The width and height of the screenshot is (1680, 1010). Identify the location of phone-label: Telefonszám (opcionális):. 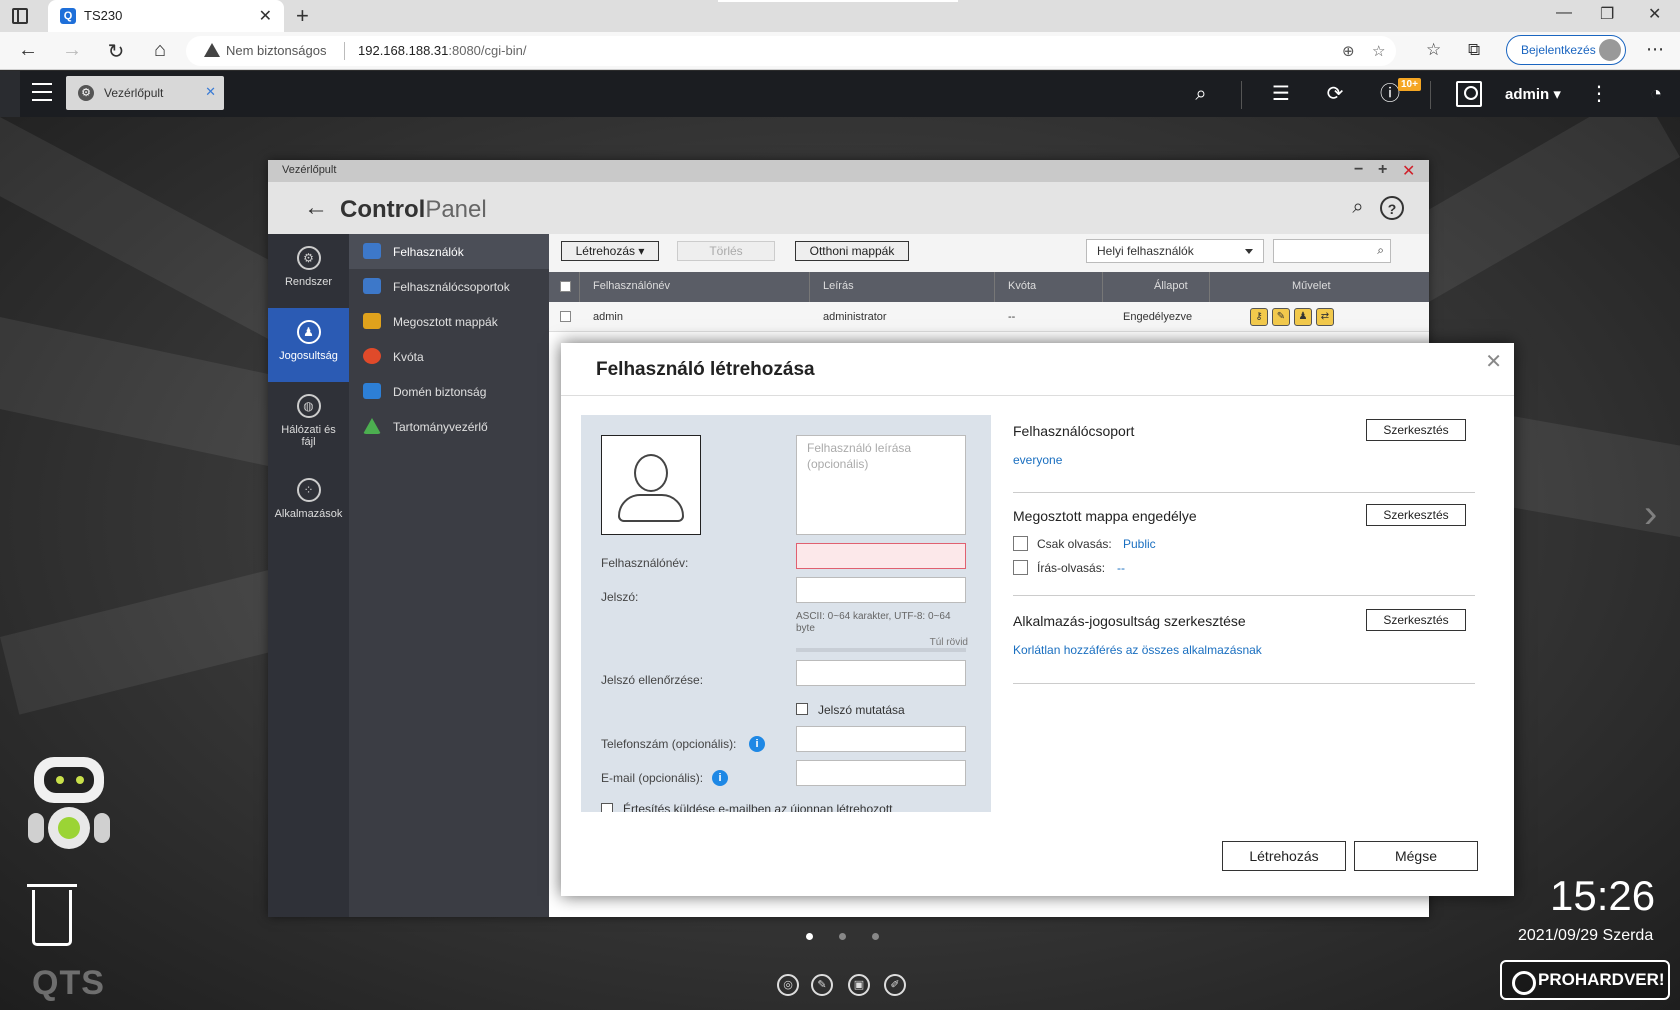
(669, 744).